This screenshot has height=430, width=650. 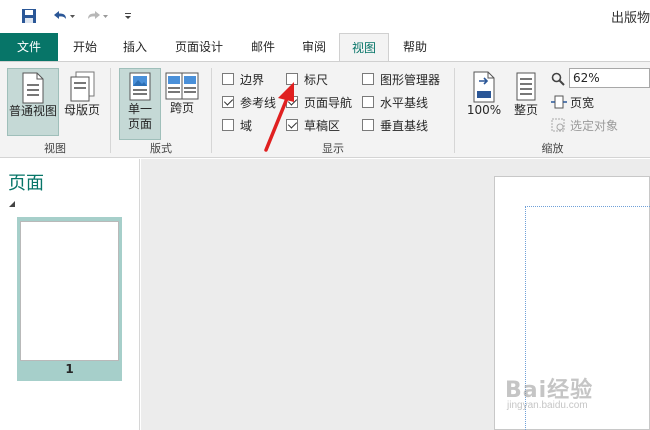 What do you see at coordinates (609, 78) in the screenshot?
I see `zoom-percentage-input: 62%` at bounding box center [609, 78].